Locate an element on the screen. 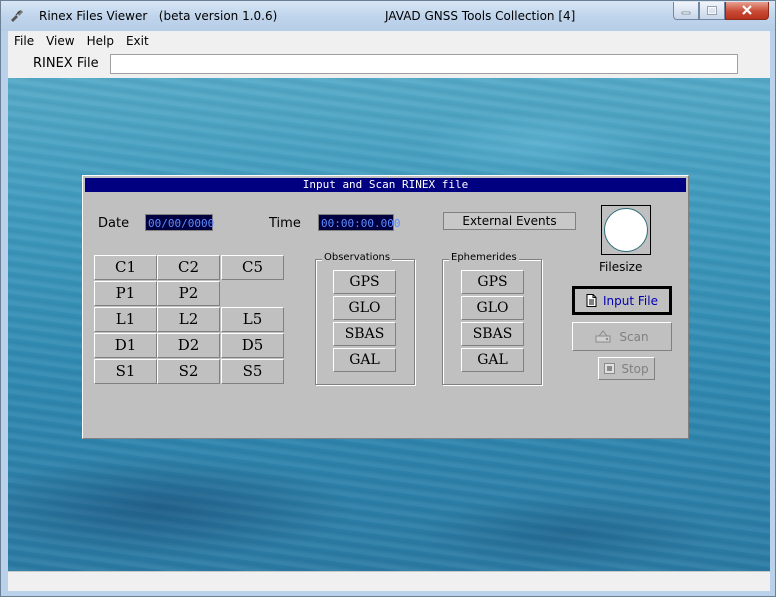 The image size is (776, 597). status-bar is located at coordinates (389, 581).